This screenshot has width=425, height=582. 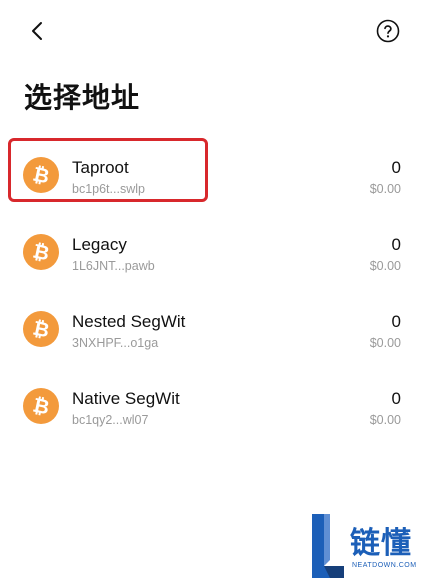 What do you see at coordinates (384, 565) in the screenshot?
I see `watermark-domain: NEATDOWN.COM` at bounding box center [384, 565].